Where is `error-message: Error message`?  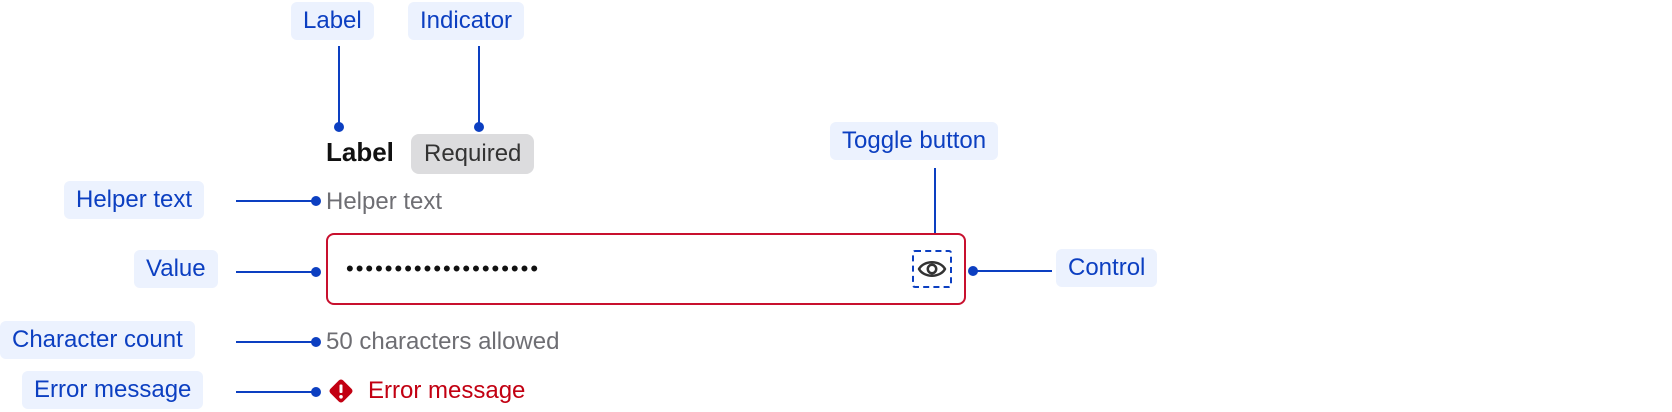
error-message: Error message is located at coordinates (447, 390).